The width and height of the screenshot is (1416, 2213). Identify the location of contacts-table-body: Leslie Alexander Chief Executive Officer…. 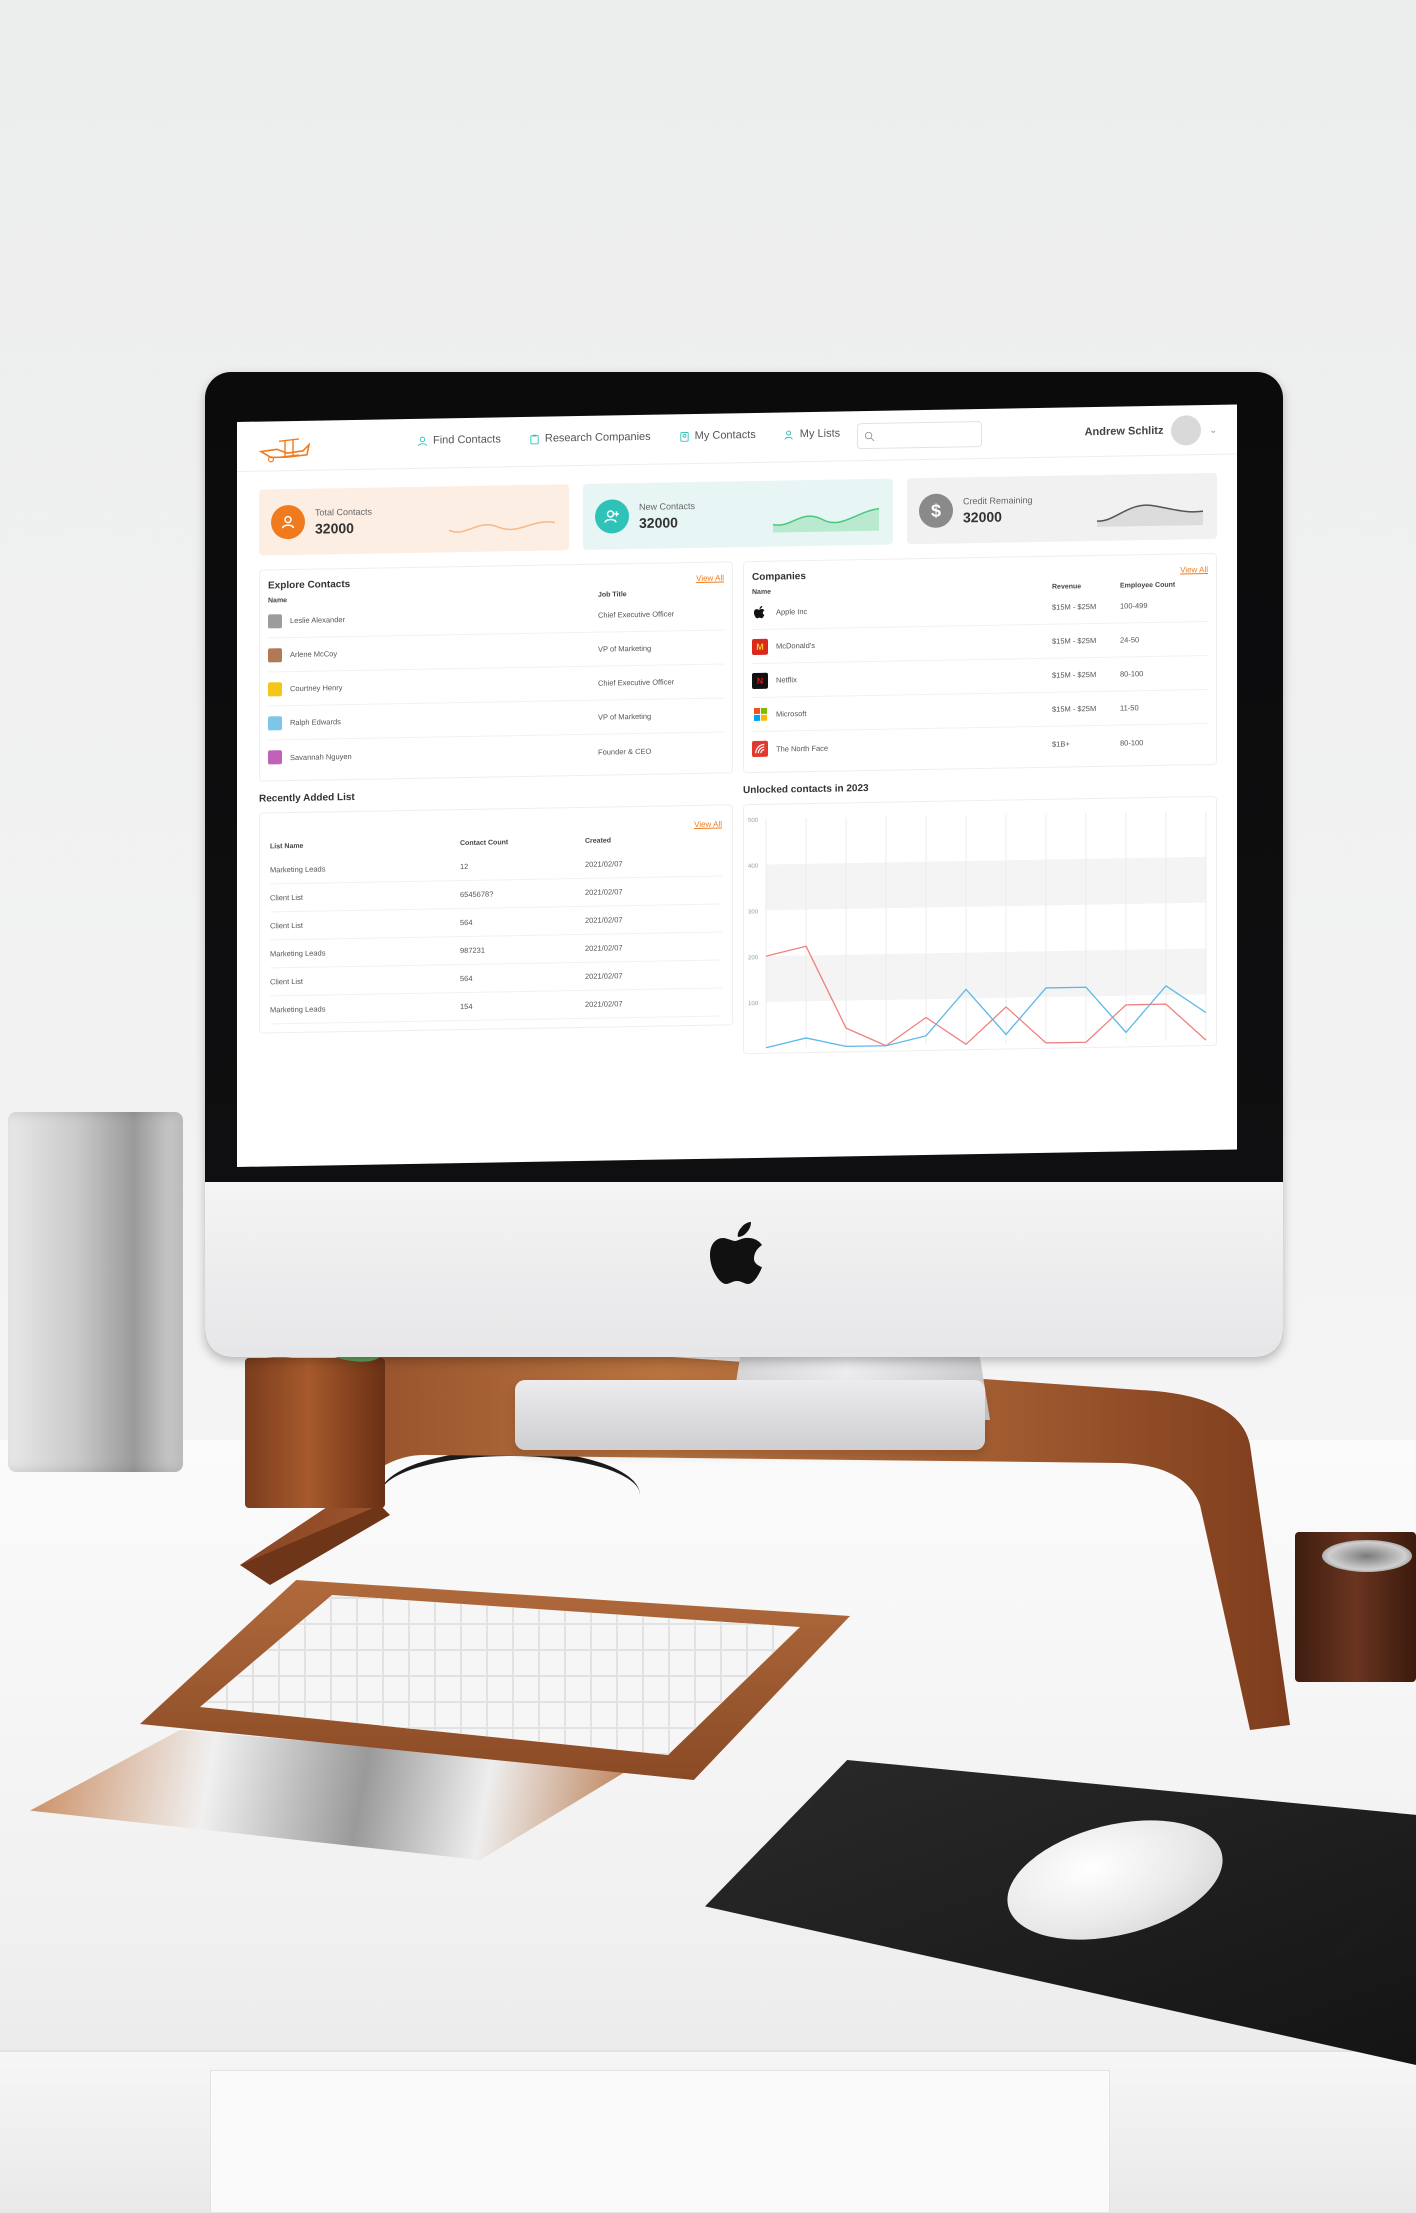
(496, 685).